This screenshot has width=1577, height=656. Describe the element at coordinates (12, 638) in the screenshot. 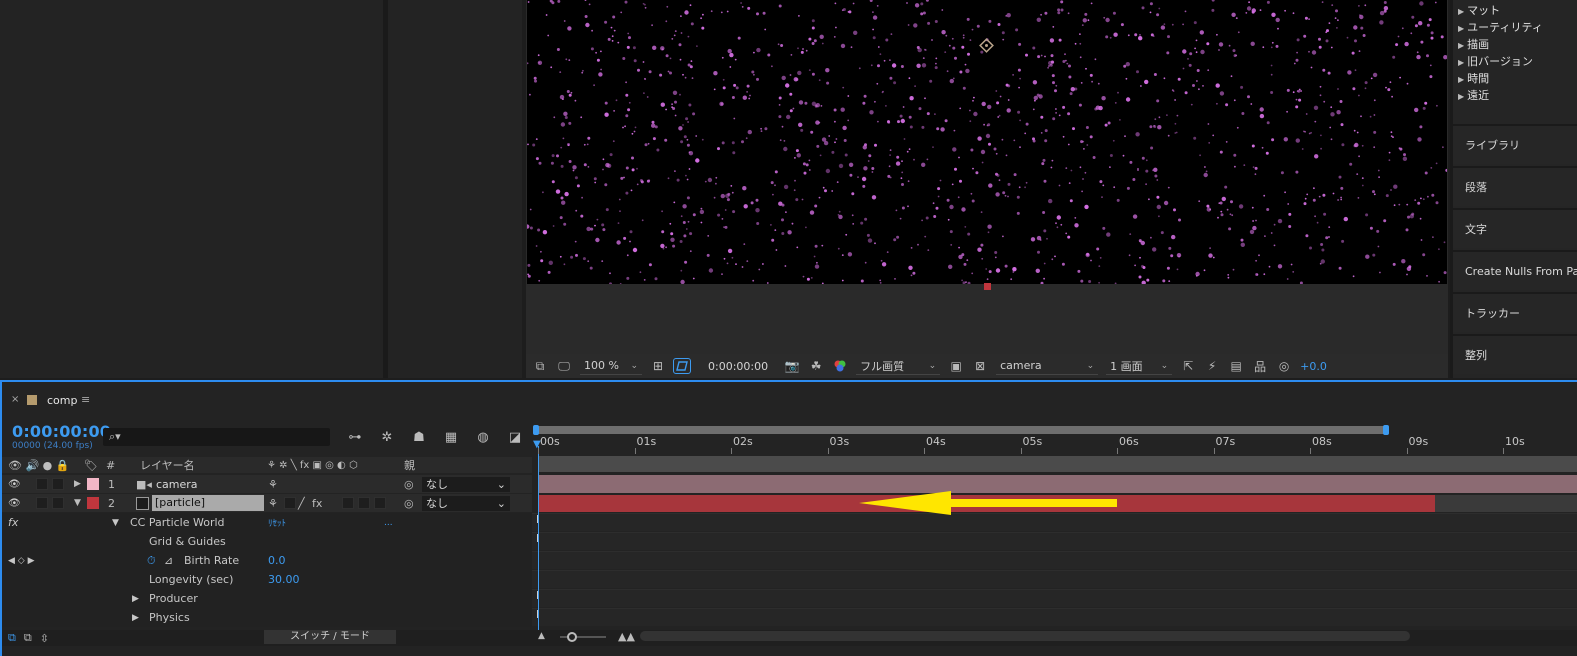

I see `layer-switches-icon: ⧉` at that location.